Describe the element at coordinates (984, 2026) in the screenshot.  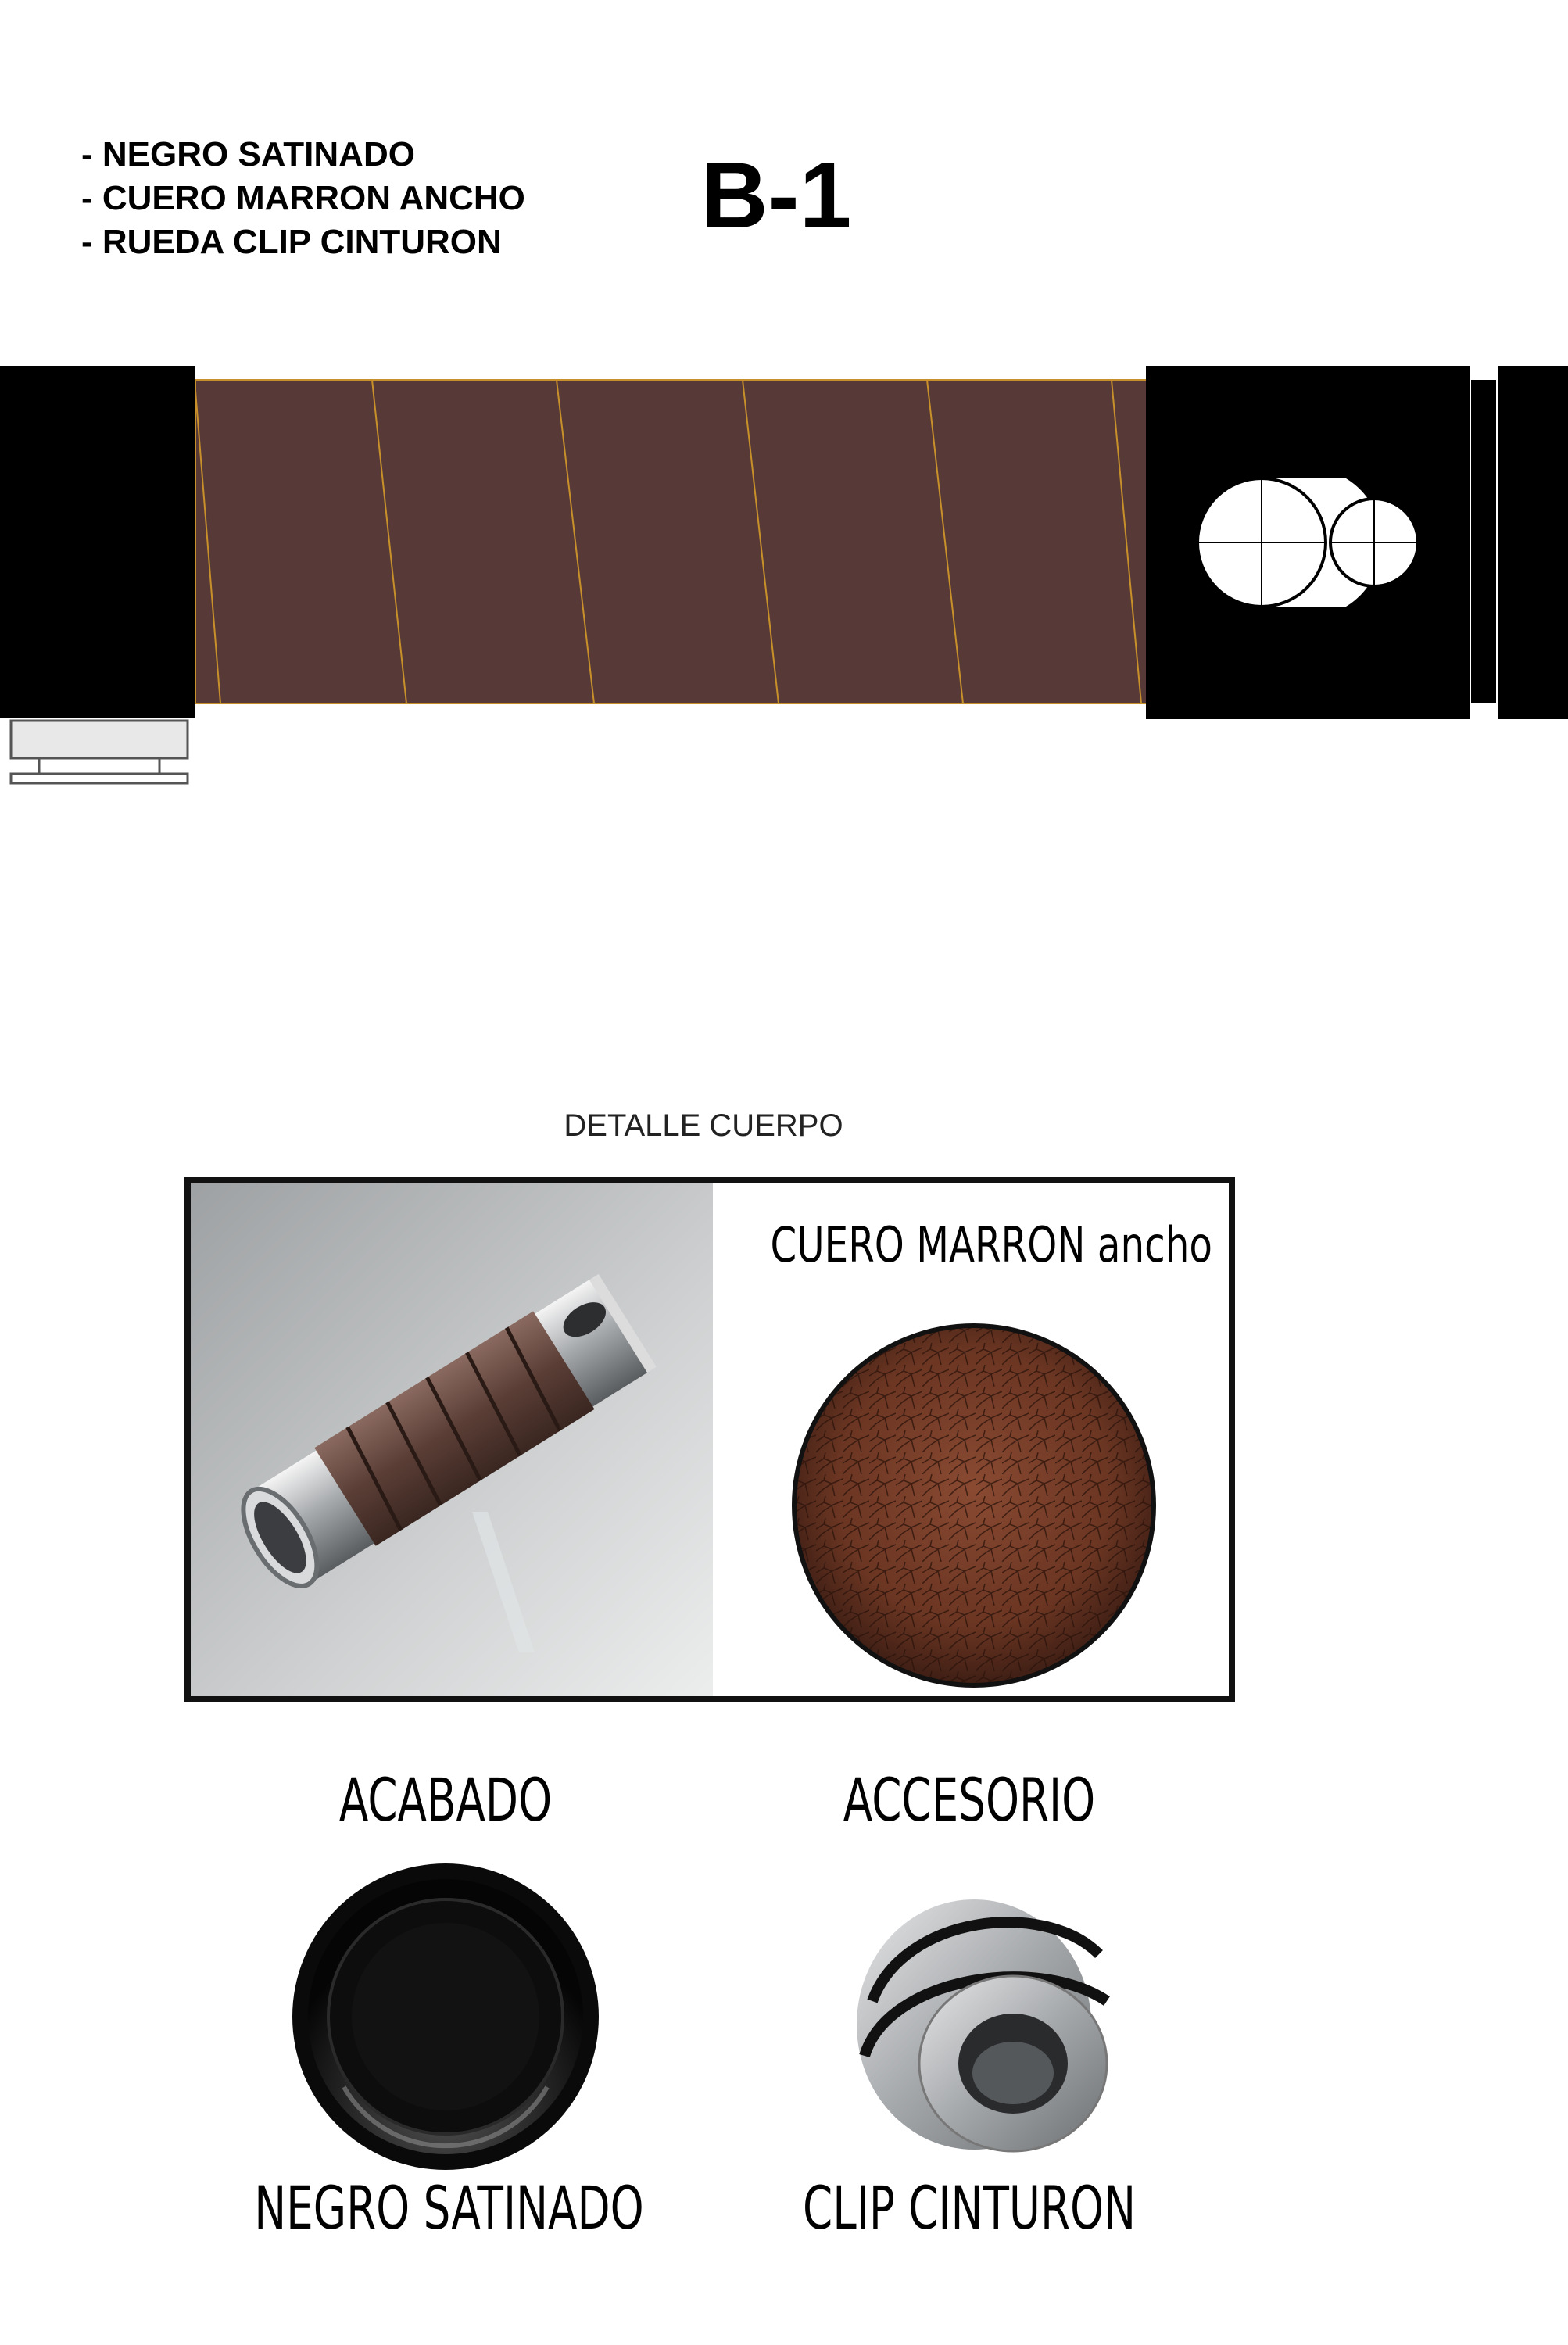
I see `belt-clip-wheel-icon` at that location.